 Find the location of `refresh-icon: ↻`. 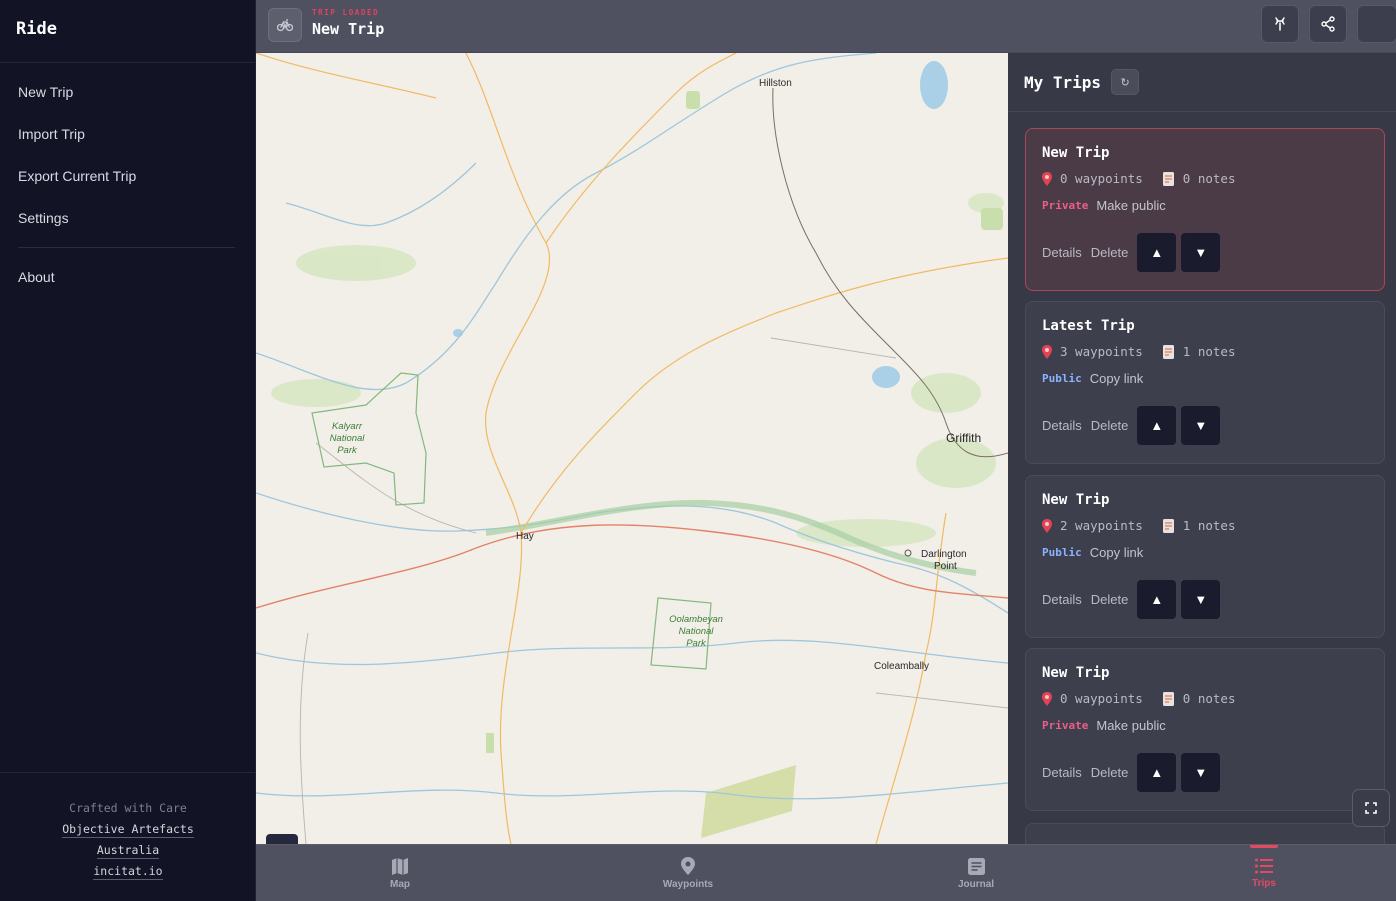

refresh-icon: ↻ is located at coordinates (1125, 82).